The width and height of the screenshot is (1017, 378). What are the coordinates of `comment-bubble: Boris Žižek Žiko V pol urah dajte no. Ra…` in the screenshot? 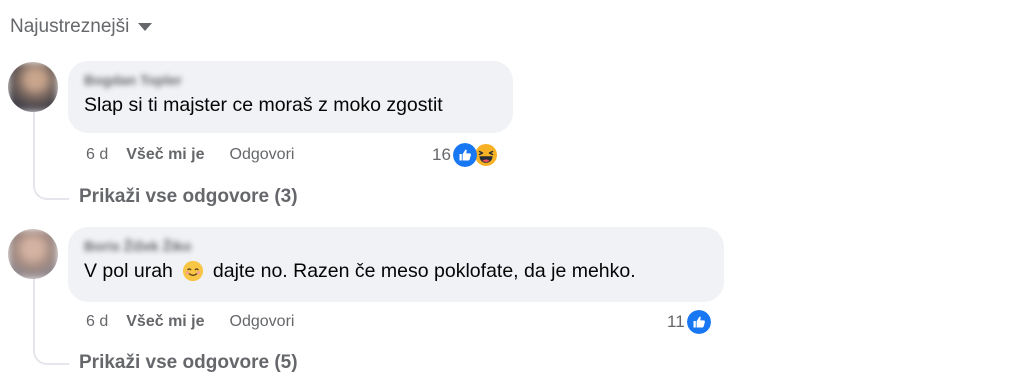 It's located at (396, 264).